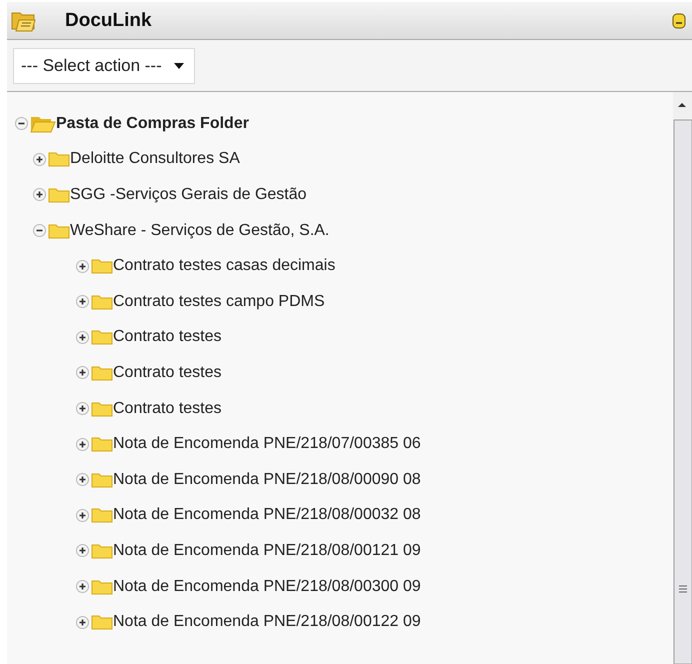 This screenshot has height=664, width=692. What do you see at coordinates (267, 479) in the screenshot?
I see `folder-label: Nota de Encomenda PNE/218/08/00090 08` at bounding box center [267, 479].